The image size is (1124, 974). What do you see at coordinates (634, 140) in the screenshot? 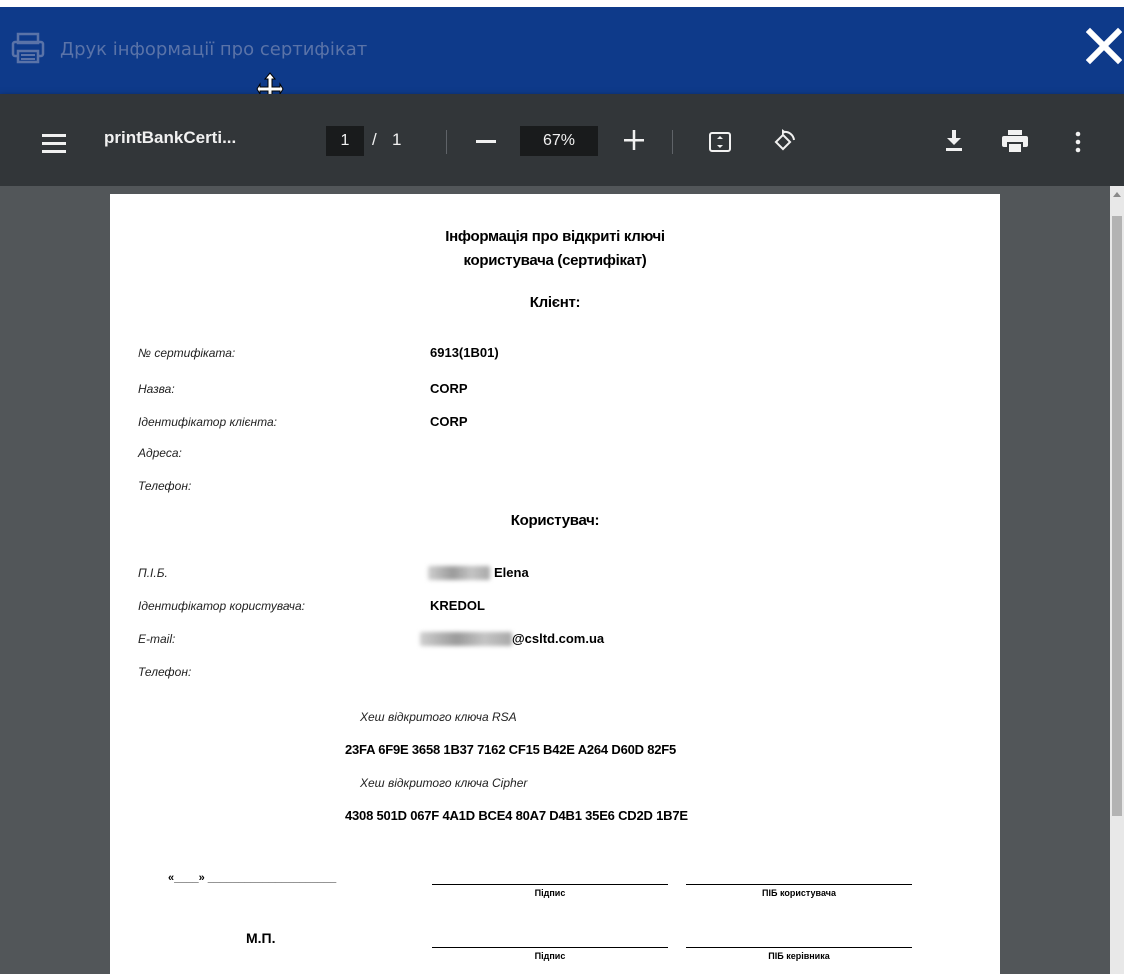
I see `zoom-in-icon` at bounding box center [634, 140].